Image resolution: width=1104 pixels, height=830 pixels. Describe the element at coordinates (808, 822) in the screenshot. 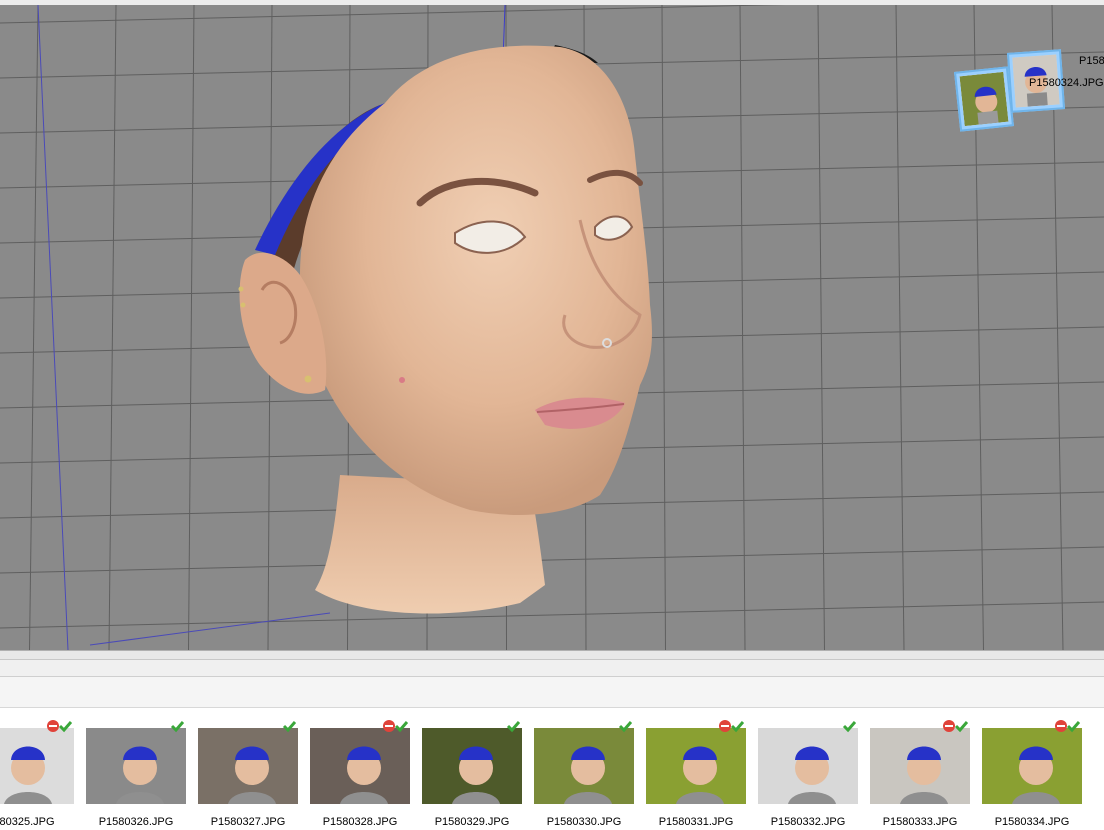

I see `photo-filename: P1580332.JPG` at that location.